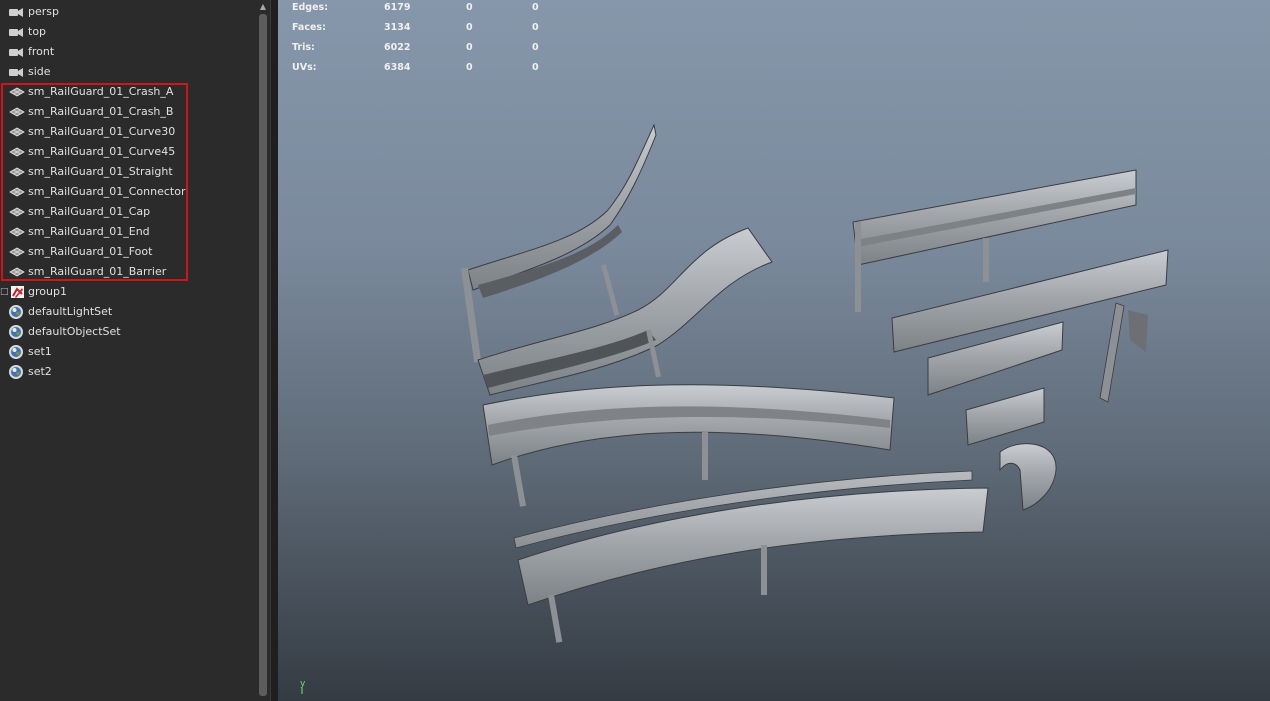  I want to click on outliner-item-crash-a: sm_RailGuard_01_Crash_A, so click(128, 92).